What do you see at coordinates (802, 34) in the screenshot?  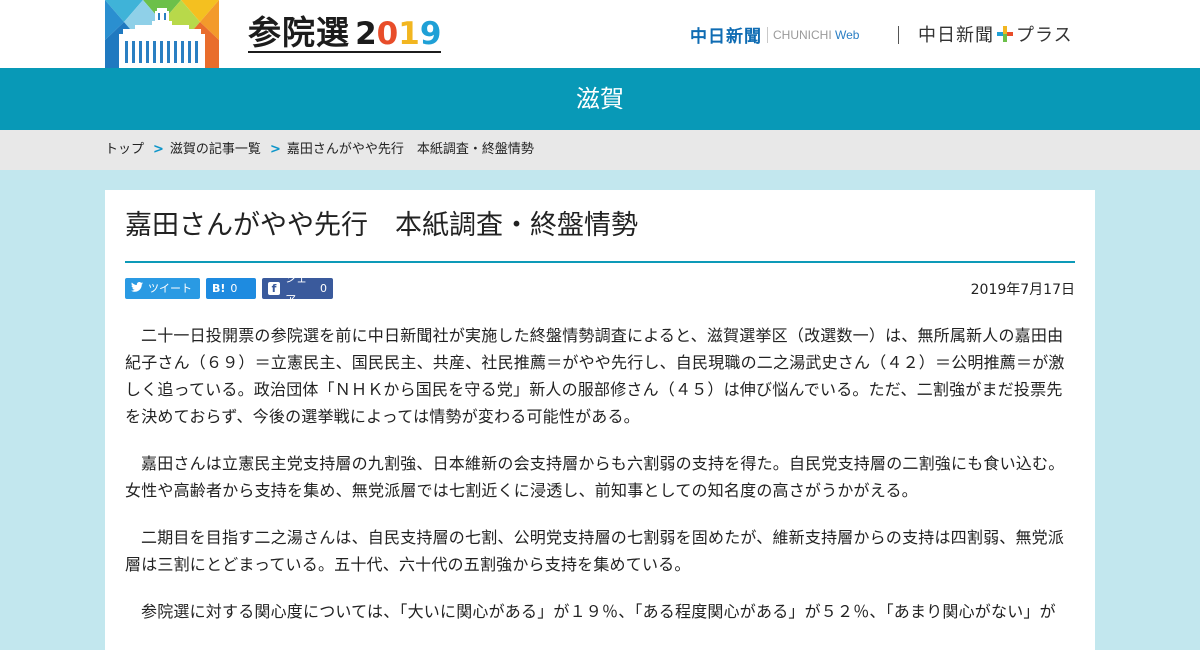 I see `web-prefix: CHUNICHI` at bounding box center [802, 34].